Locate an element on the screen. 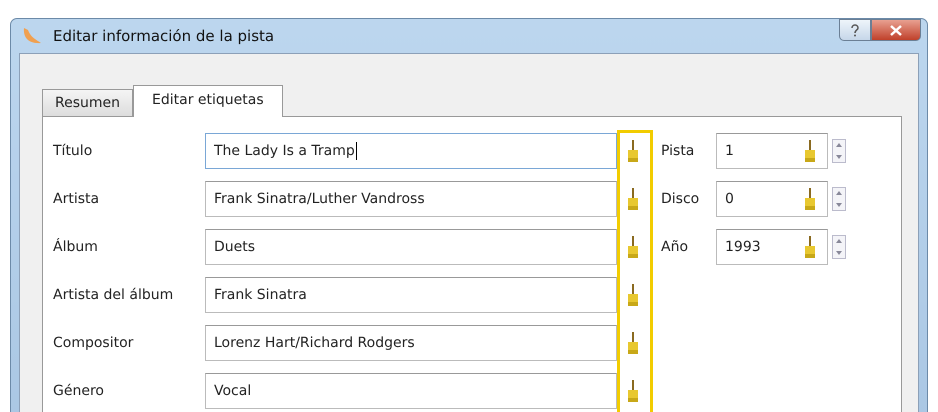 The image size is (938, 412). tab: Editar etiquetas is located at coordinates (208, 101).